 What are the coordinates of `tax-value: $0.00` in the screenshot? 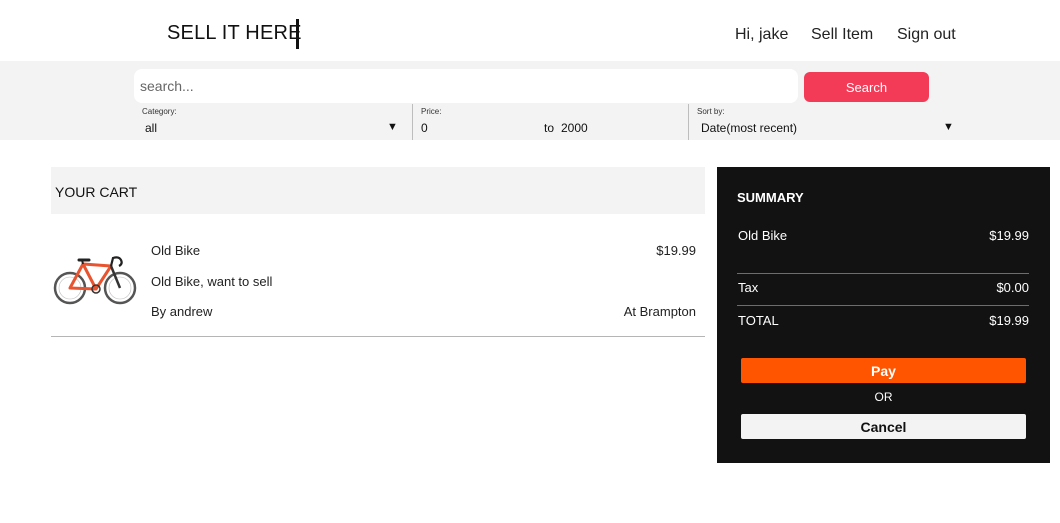 It's located at (1012, 287).